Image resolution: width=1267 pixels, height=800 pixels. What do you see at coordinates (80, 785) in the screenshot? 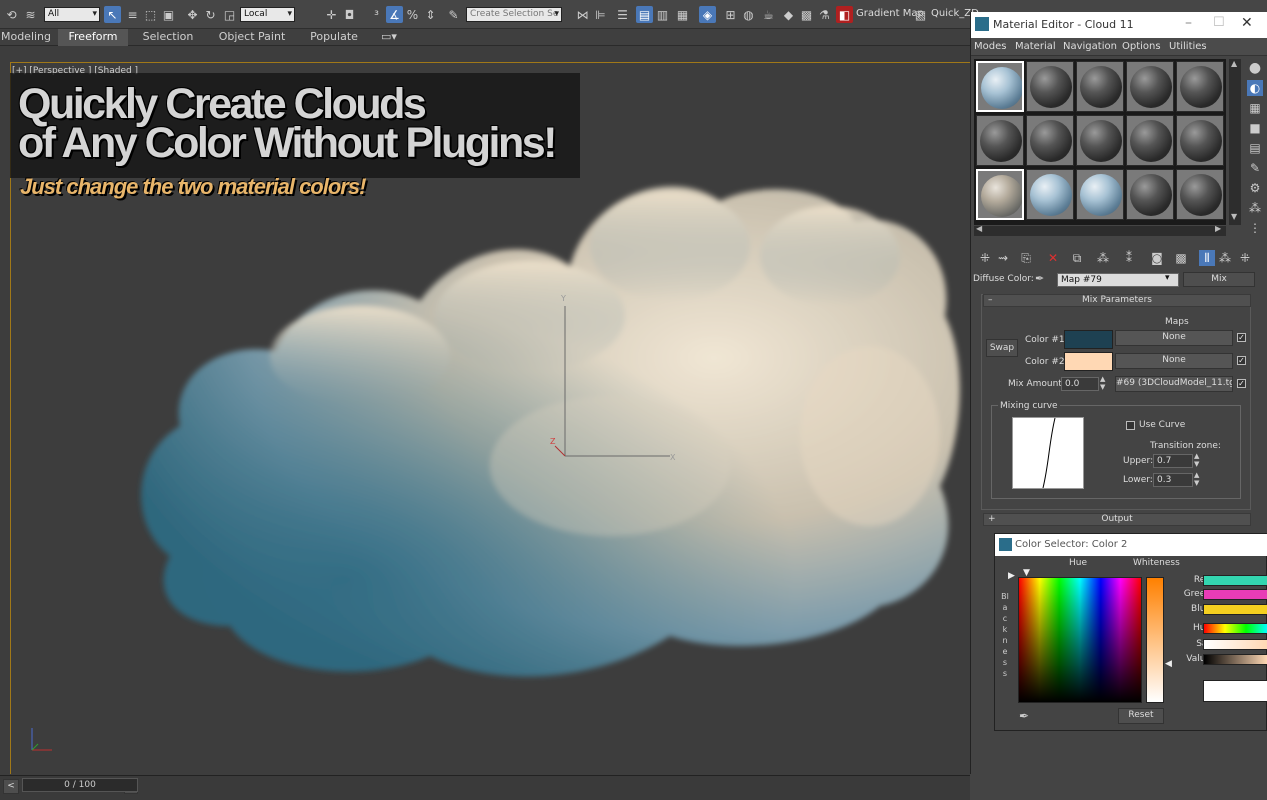
I see `frame-counter: 0 / 100` at bounding box center [80, 785].